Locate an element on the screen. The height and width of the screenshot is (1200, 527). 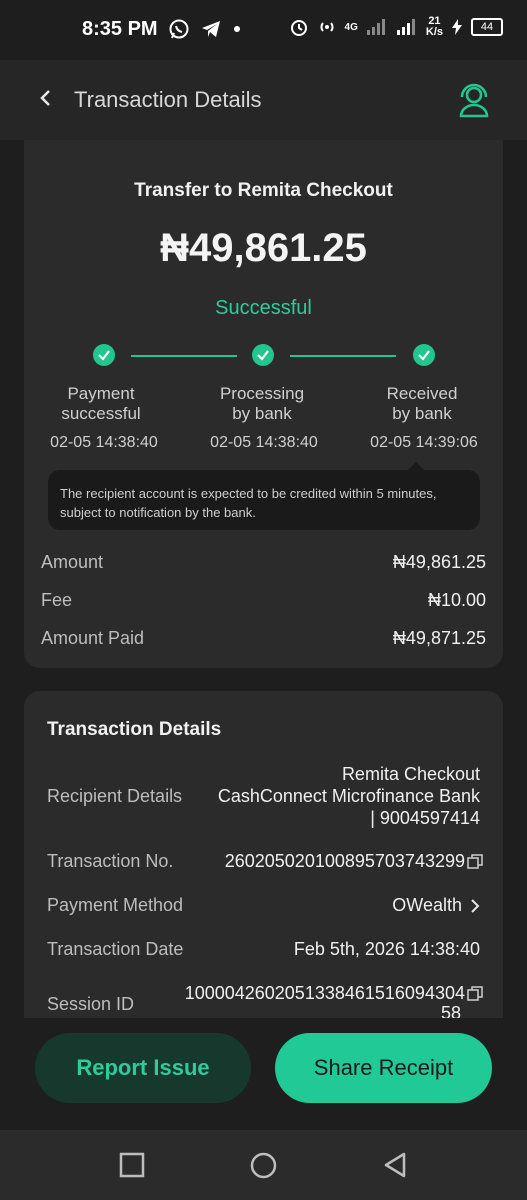
share-receipt-button: Share Receipt is located at coordinates (383, 1068).